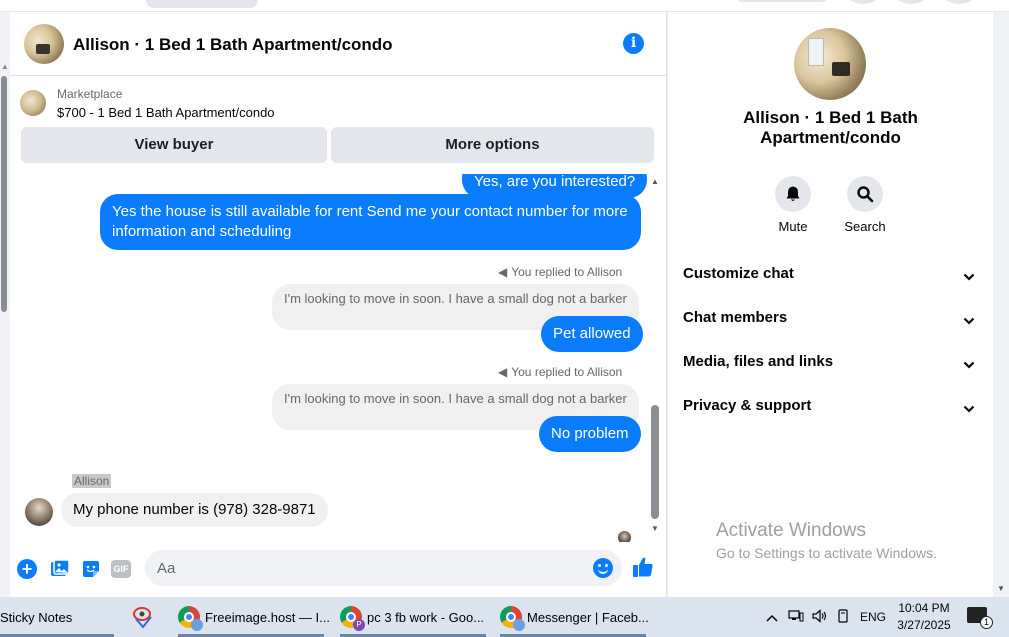  Describe the element at coordinates (91, 569) in the screenshot. I see `sticker-icon` at that location.